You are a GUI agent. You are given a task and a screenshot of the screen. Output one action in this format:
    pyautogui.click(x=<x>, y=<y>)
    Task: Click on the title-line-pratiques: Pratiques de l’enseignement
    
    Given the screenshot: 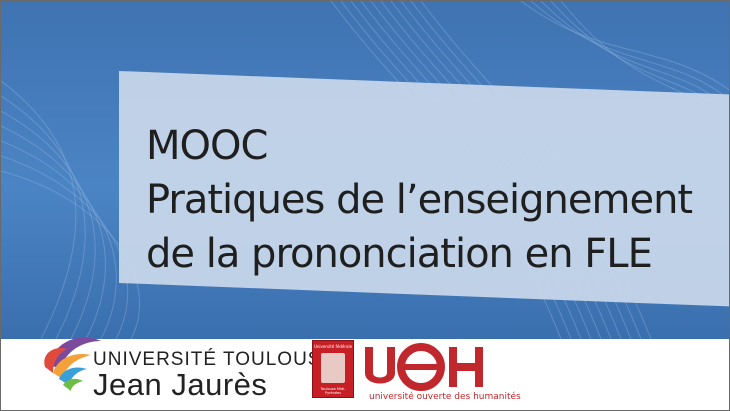 What is the action you would take?
    pyautogui.click(x=419, y=200)
    